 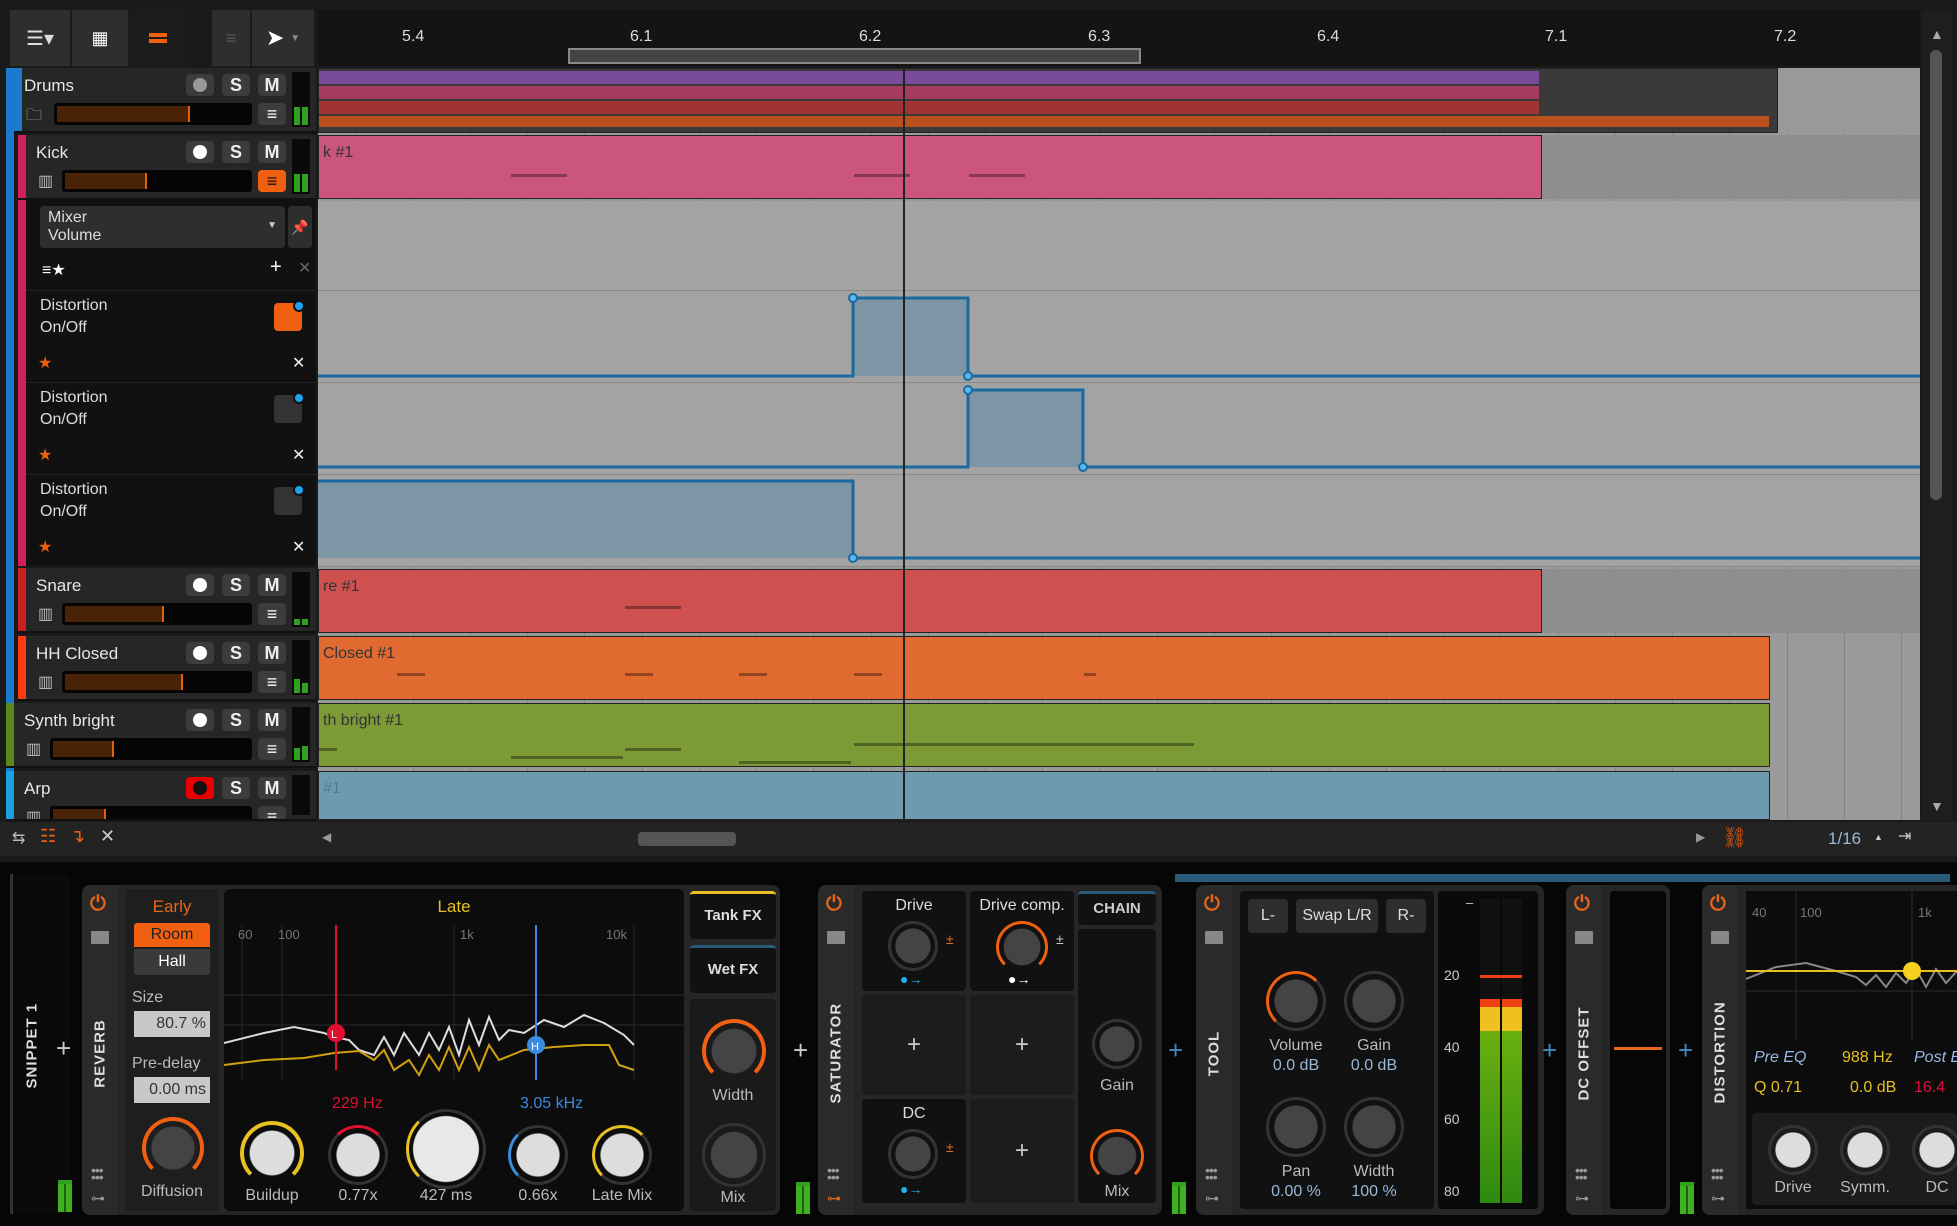 I want to click on distortion-eq-display: 40 100 1k, so click(x=1851, y=966).